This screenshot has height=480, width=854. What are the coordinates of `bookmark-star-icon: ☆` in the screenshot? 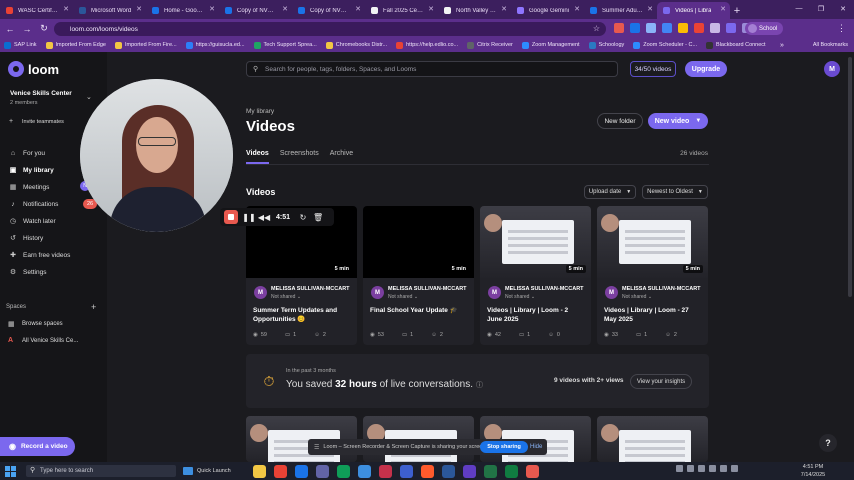 It's located at (596, 28).